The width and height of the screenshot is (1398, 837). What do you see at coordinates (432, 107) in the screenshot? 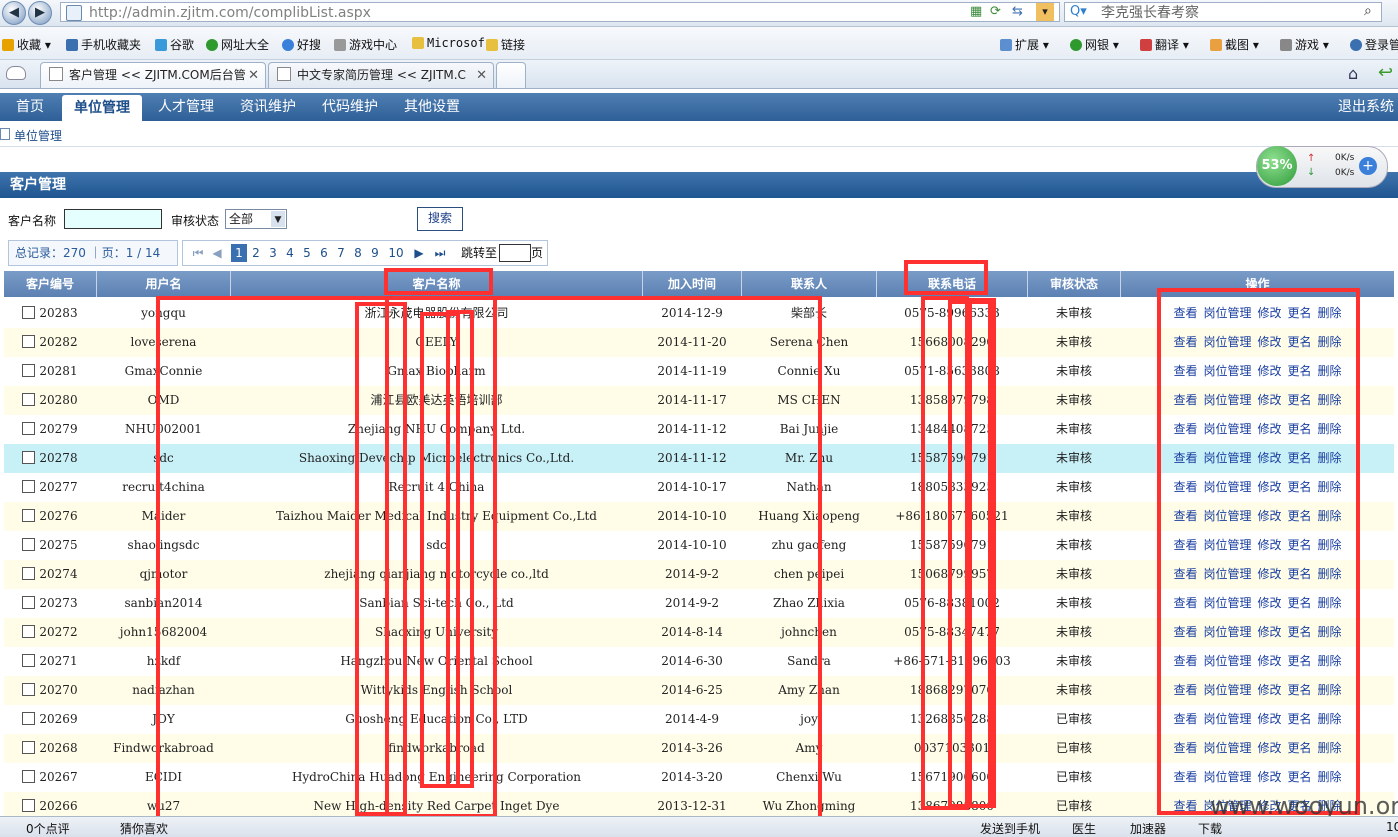
I see `nav-item-settings: 其他设置` at bounding box center [432, 107].